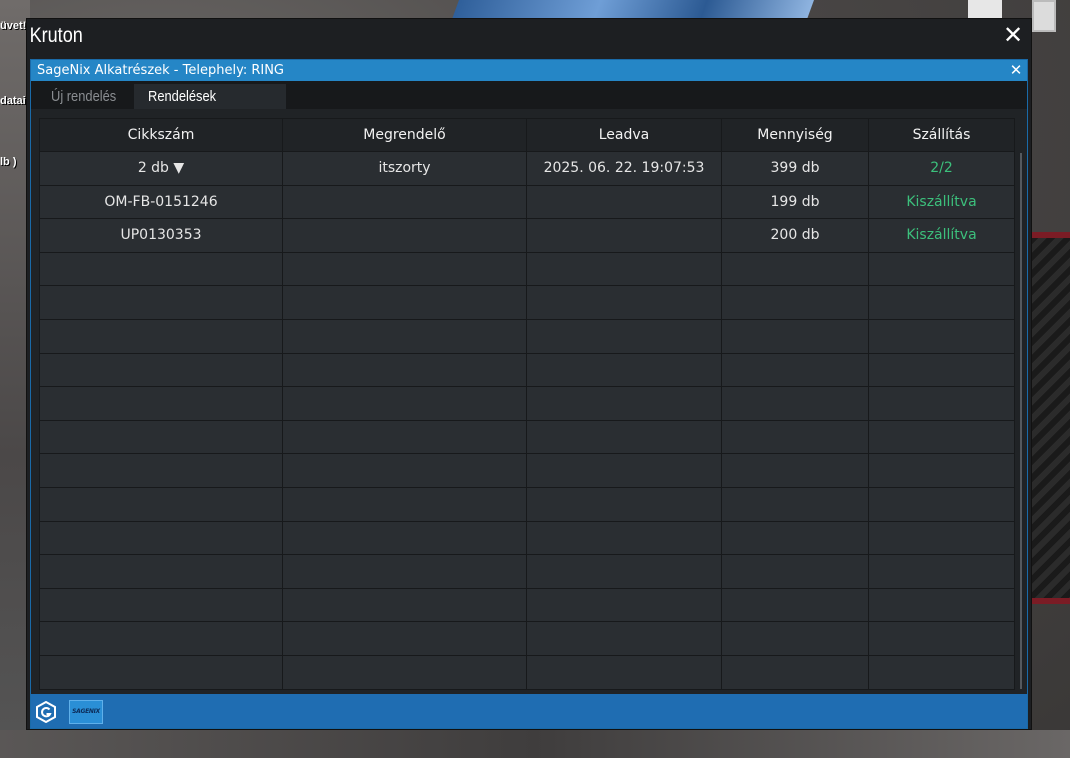 The width and height of the screenshot is (1070, 758). What do you see at coordinates (1013, 35) in the screenshot?
I see `close-icon: ✕` at bounding box center [1013, 35].